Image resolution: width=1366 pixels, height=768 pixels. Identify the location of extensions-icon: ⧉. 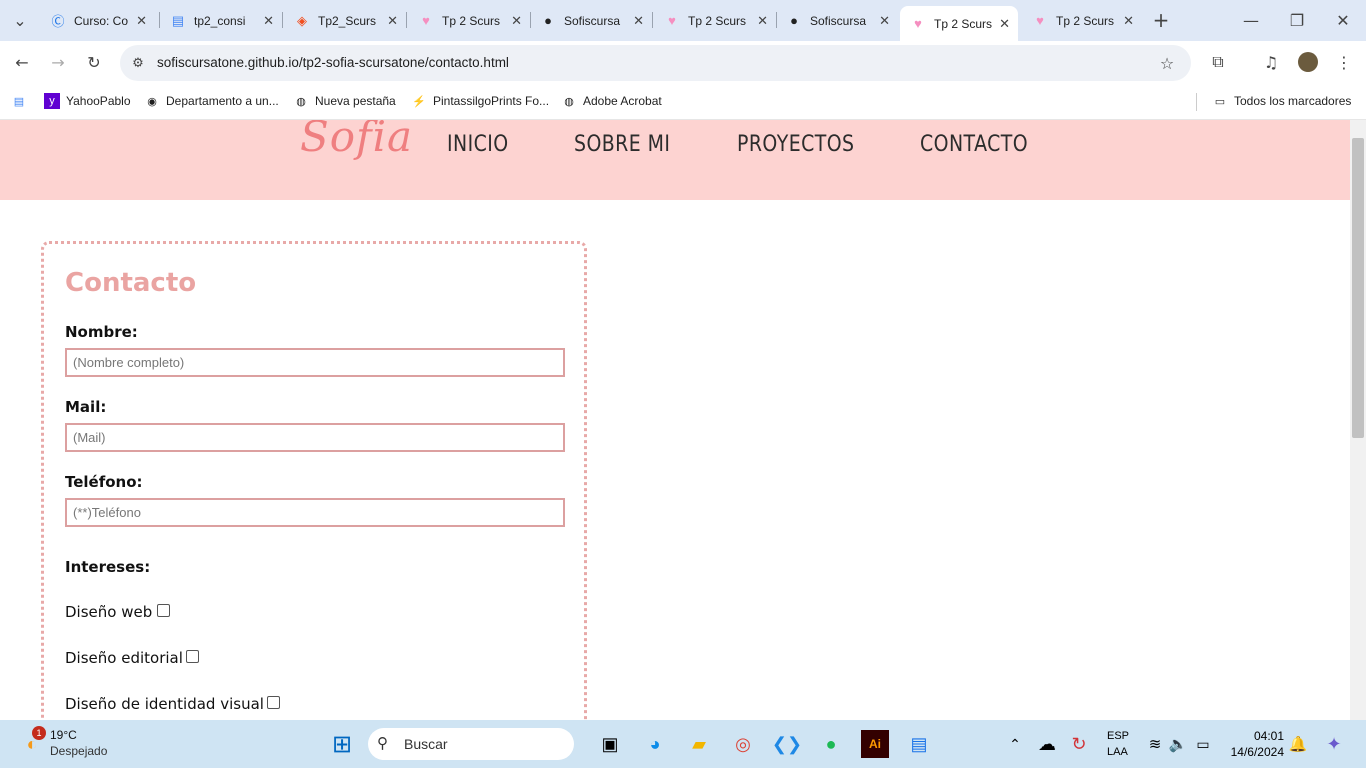
(1218, 62).